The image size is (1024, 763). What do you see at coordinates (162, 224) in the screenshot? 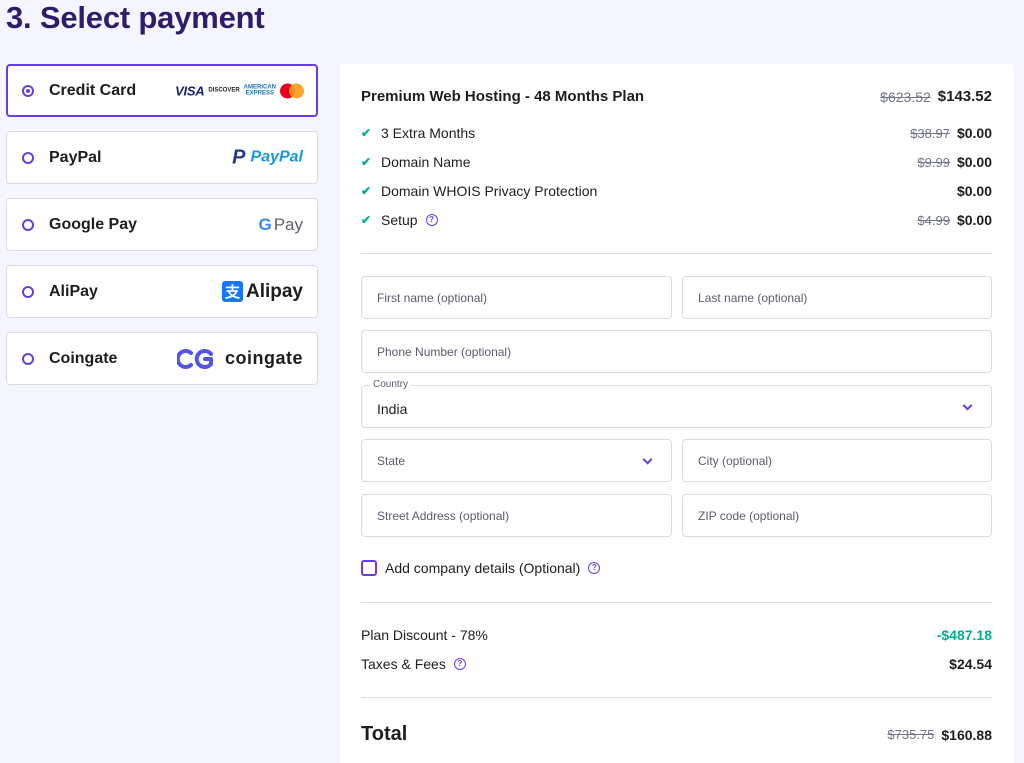
I see `payment-method-google-pay: Google Pay G Pay` at bounding box center [162, 224].